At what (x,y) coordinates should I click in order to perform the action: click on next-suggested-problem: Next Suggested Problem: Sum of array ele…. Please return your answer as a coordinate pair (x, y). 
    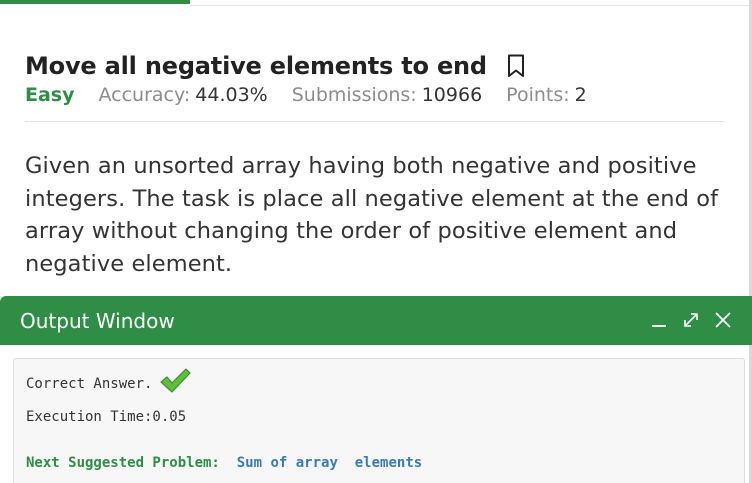
    Looking at the image, I should click on (224, 463).